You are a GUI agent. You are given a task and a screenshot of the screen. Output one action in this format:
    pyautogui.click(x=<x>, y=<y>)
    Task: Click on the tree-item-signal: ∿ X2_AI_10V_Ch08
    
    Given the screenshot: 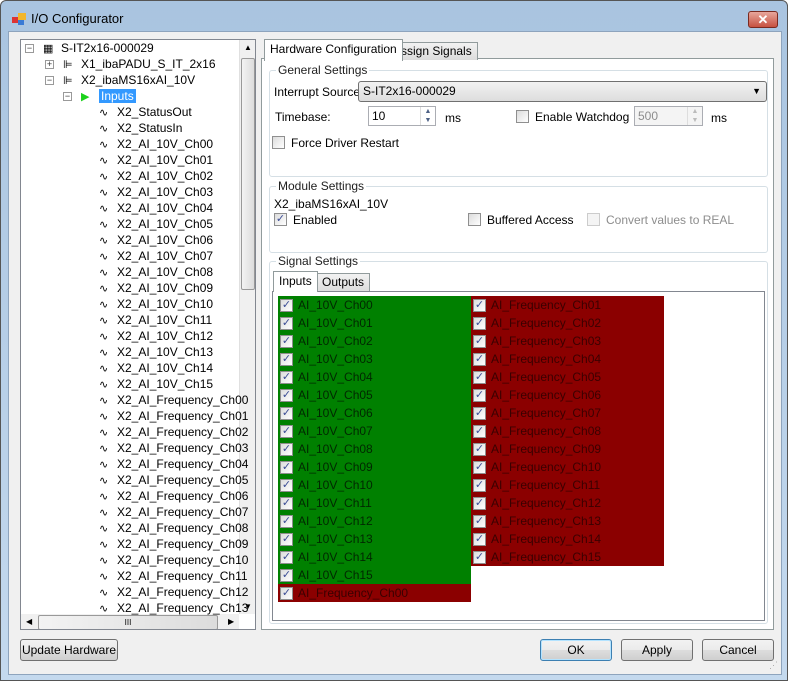 What is the action you would take?
    pyautogui.click(x=156, y=272)
    